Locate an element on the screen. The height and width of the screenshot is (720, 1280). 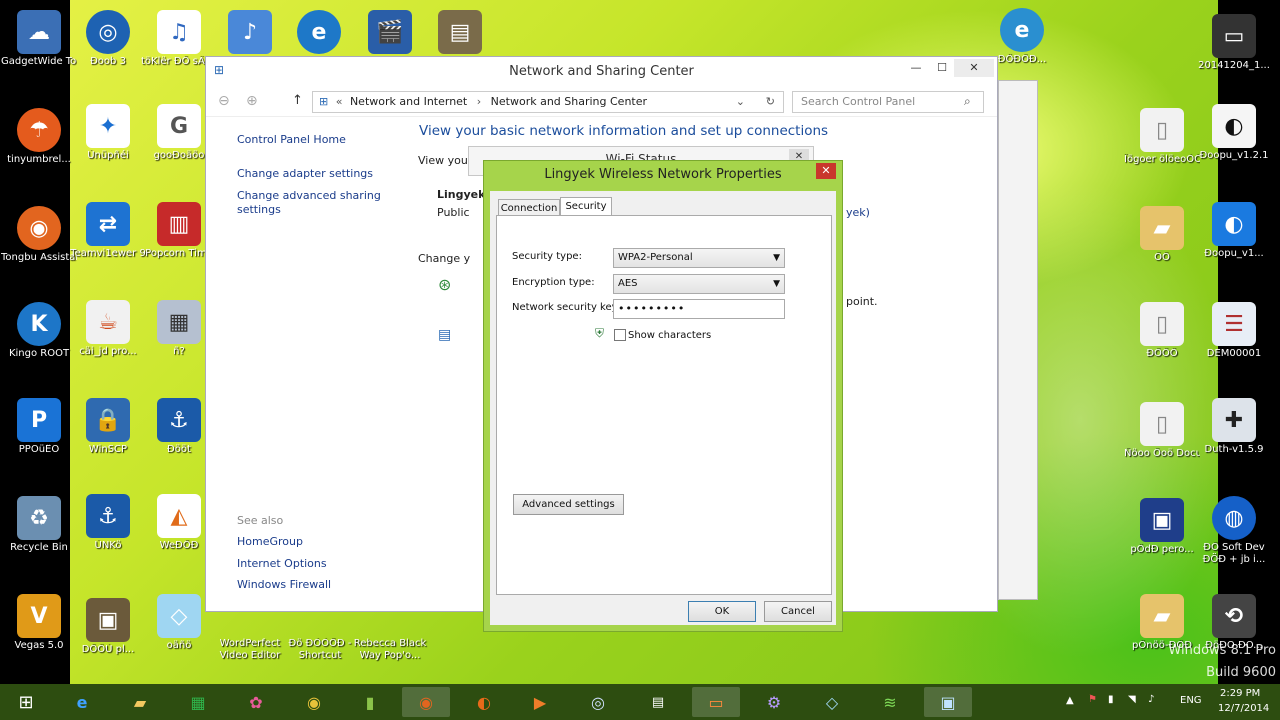
dropdown-arrow-icon: ⌄ is located at coordinates (740, 102).